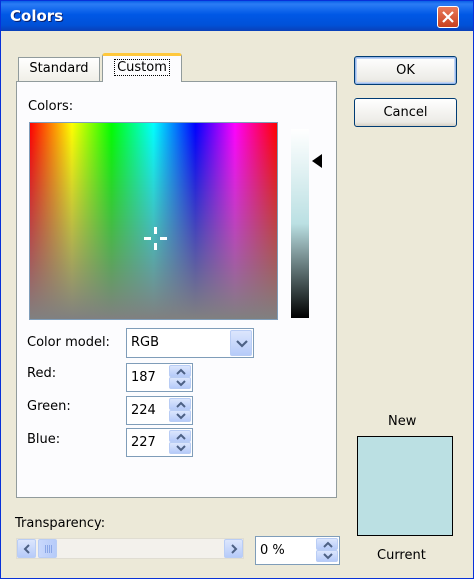  What do you see at coordinates (405, 70) in the screenshot?
I see `ok-button: OK` at bounding box center [405, 70].